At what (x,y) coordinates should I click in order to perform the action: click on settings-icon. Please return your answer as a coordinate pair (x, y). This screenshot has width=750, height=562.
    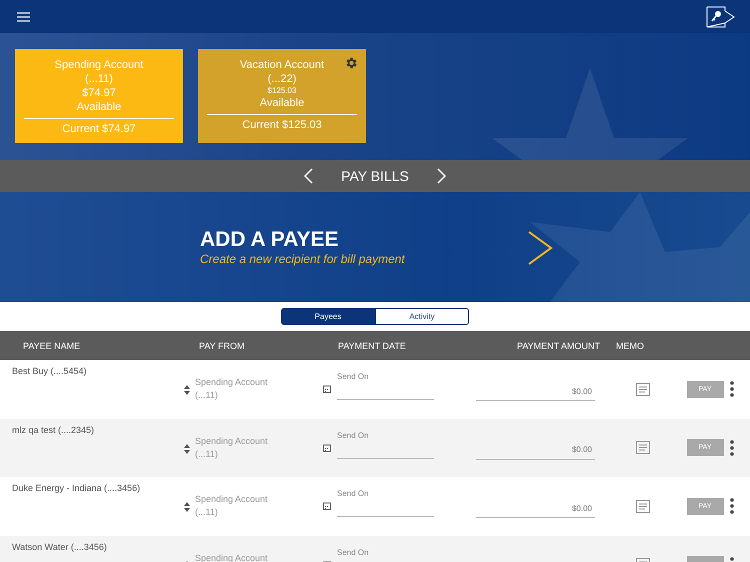
    Looking at the image, I should click on (351, 63).